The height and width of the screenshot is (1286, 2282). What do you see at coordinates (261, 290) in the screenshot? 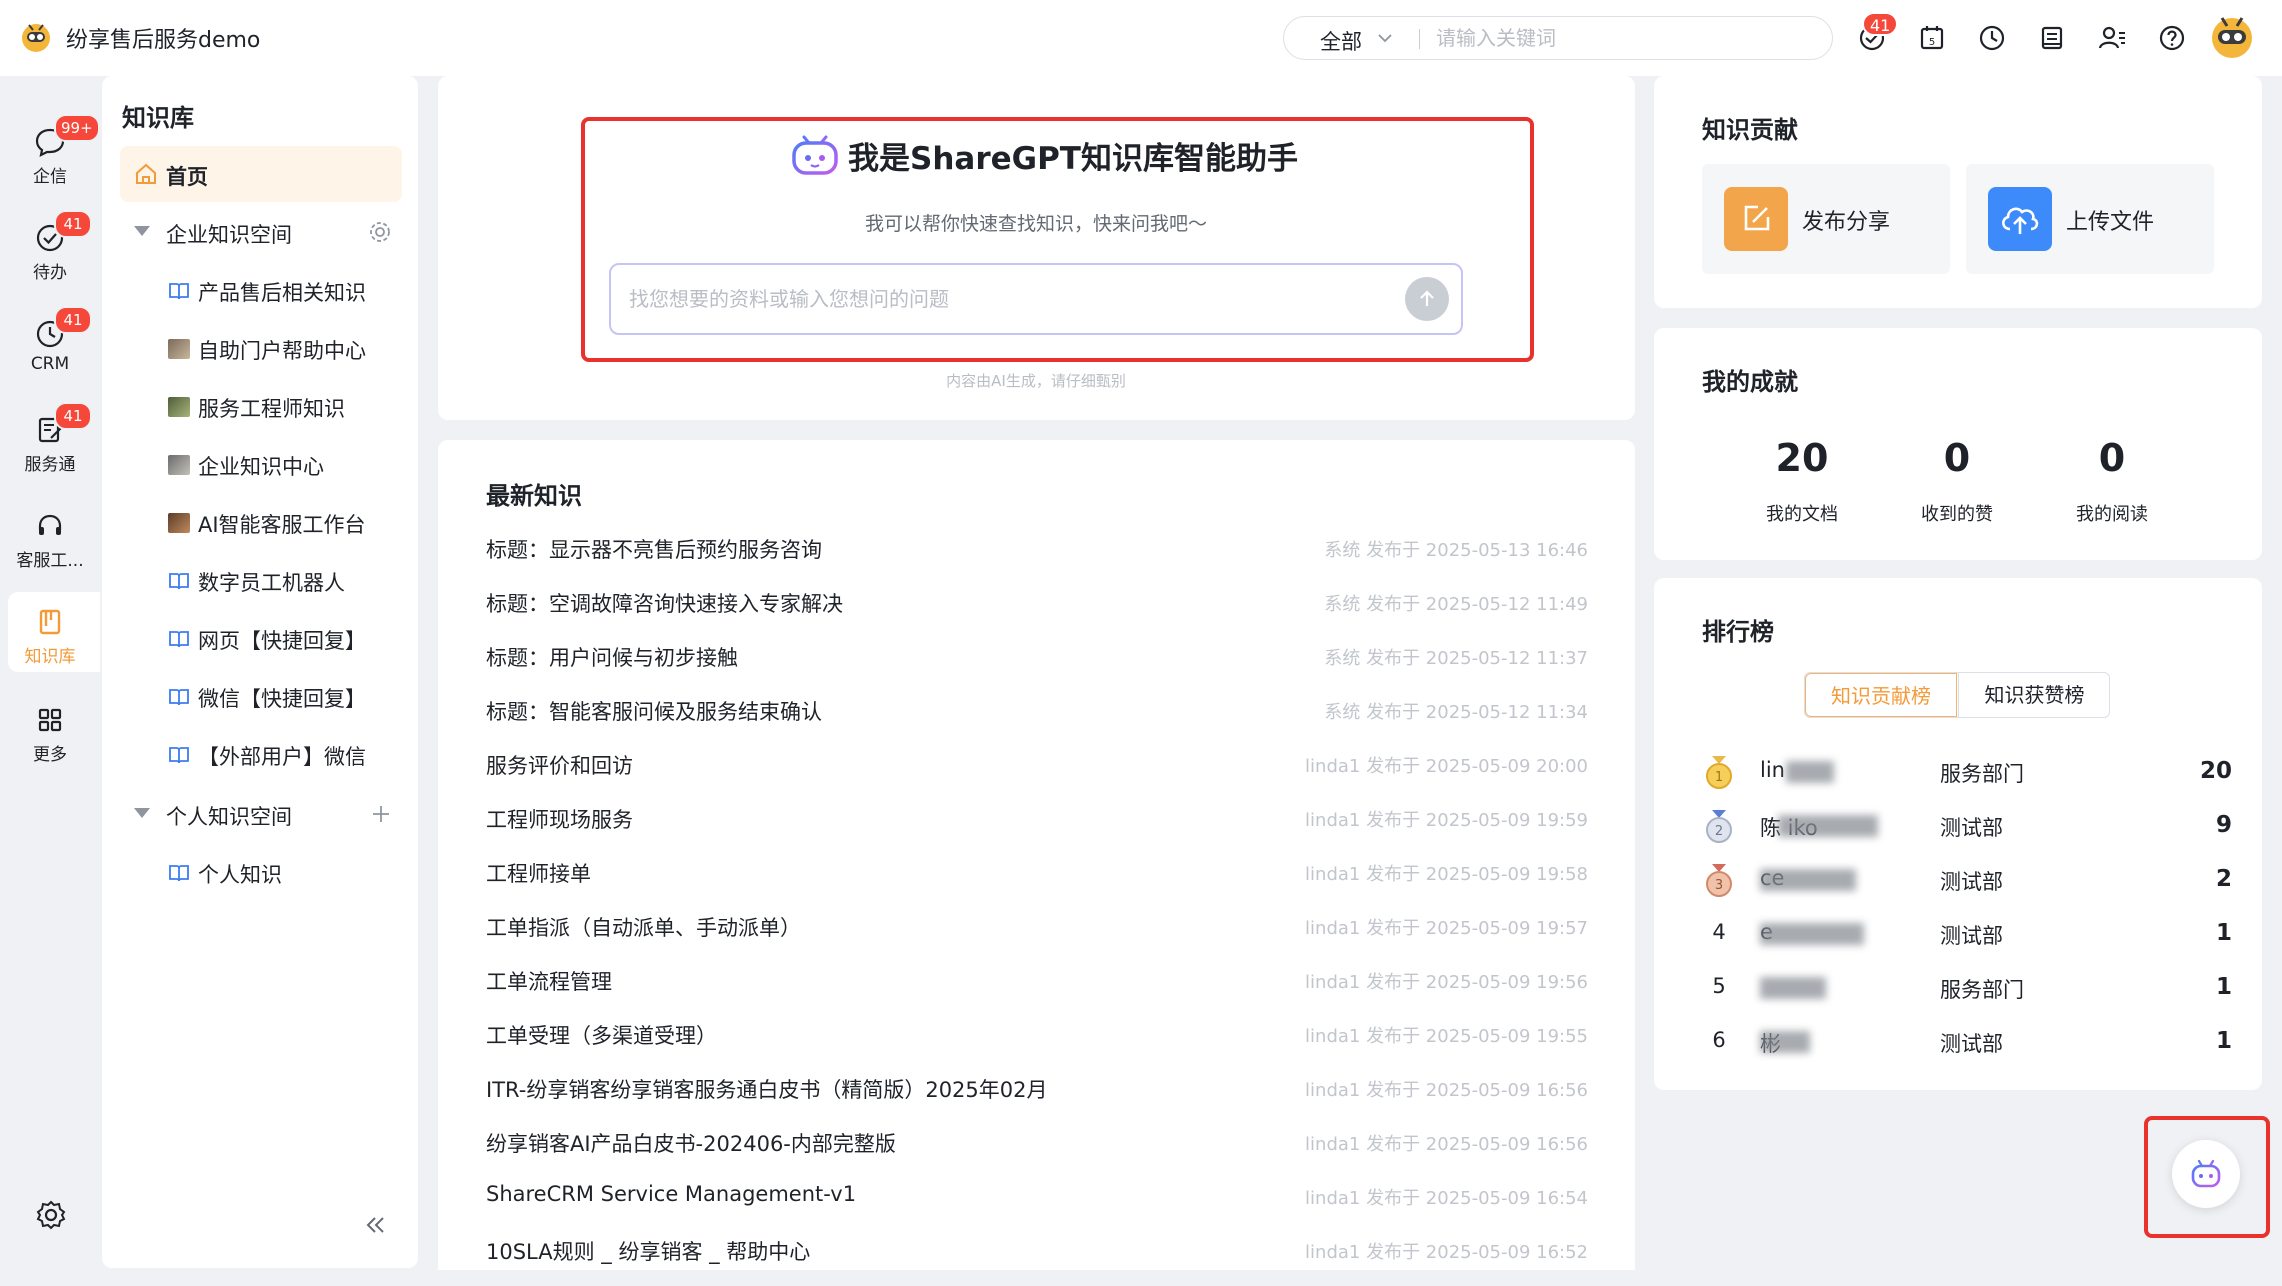
I see `nav-item-knowledge-space: 产品售后相关知识` at bounding box center [261, 290].